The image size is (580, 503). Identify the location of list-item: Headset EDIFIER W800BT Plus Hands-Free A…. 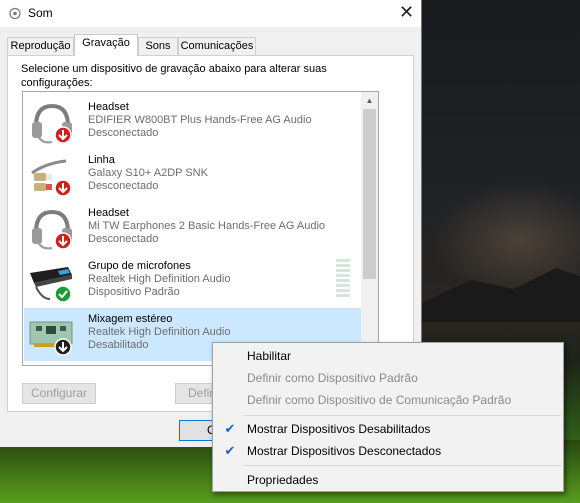
(194, 122).